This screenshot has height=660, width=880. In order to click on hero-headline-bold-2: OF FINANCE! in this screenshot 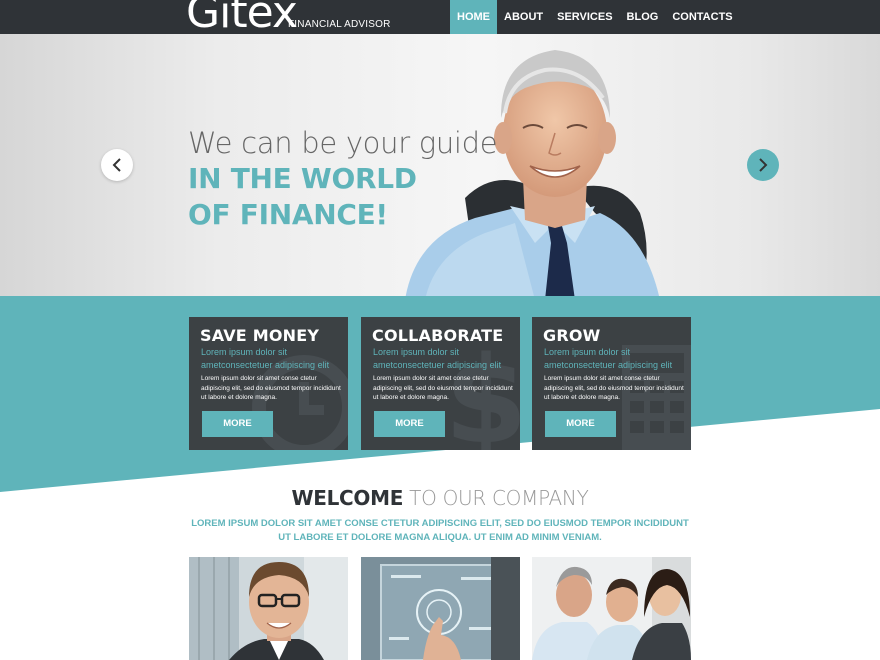, I will do `click(288, 214)`.